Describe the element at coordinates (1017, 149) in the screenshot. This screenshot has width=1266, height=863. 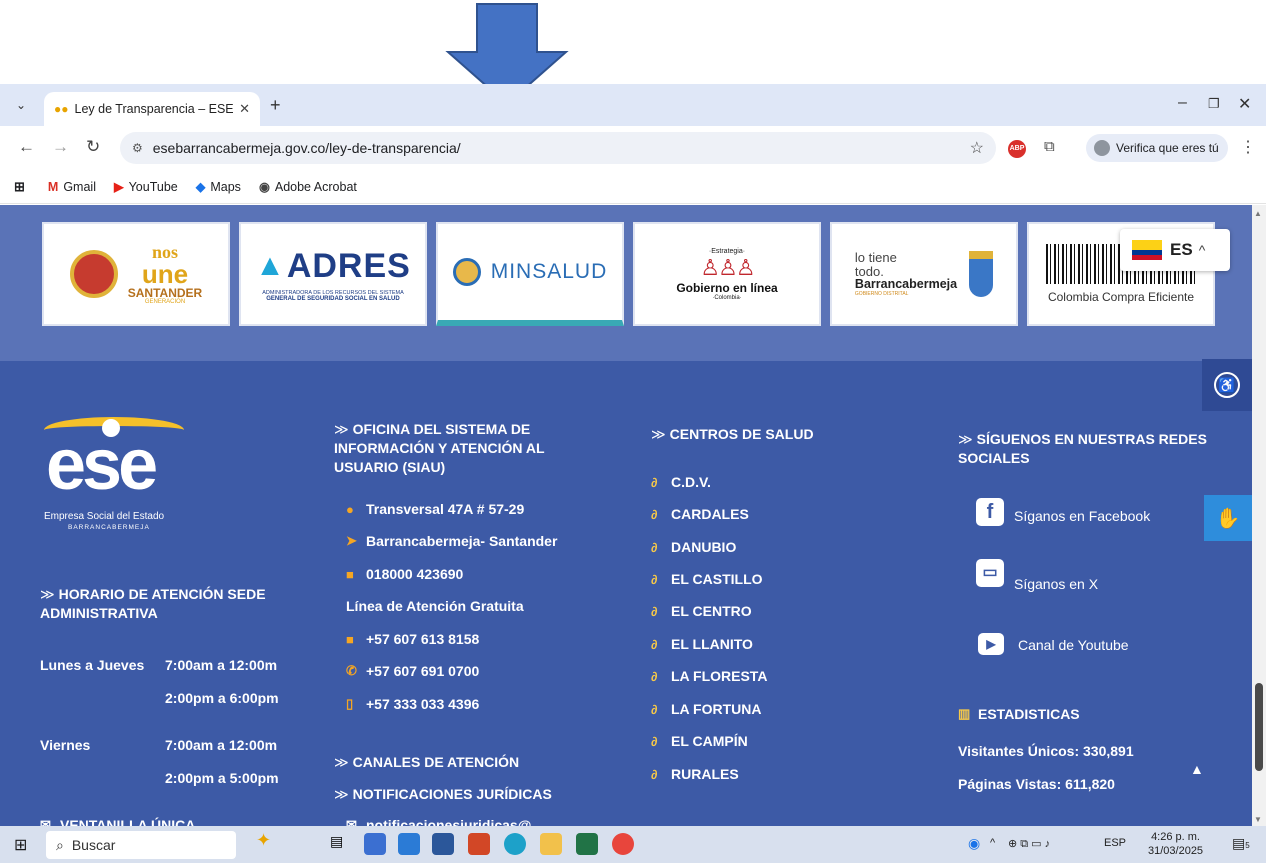
I see `adblock-extension-icon: ABP` at that location.